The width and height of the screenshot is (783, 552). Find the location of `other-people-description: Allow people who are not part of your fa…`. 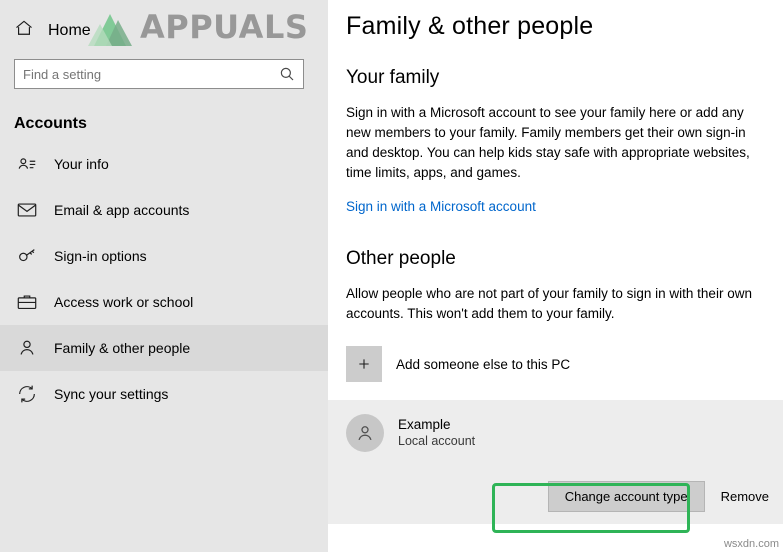

other-people-description: Allow people who are not part of your fa… is located at coordinates (549, 303).